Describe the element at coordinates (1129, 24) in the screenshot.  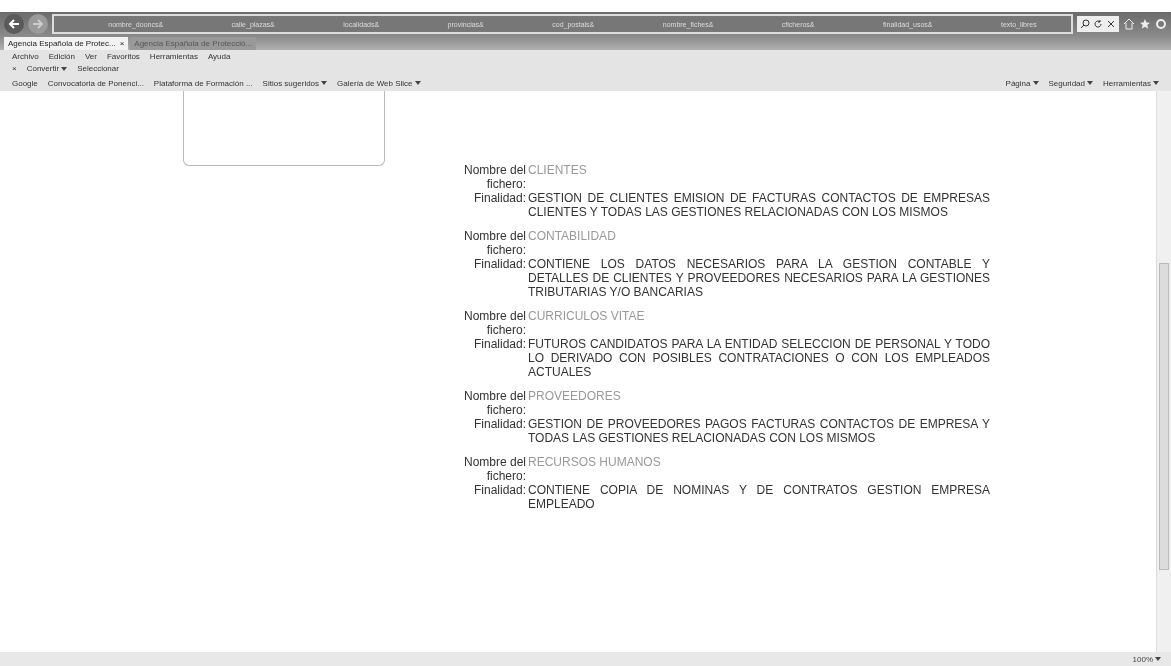
I see `home-icon` at that location.